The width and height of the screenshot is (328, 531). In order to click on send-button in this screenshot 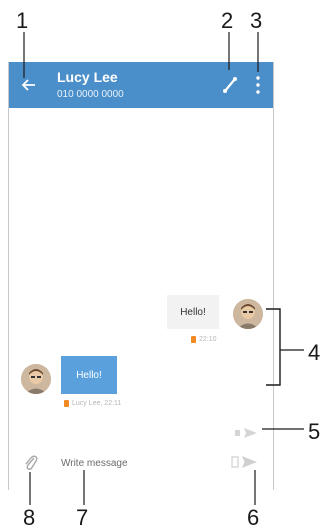, I will do `click(245, 462)`.